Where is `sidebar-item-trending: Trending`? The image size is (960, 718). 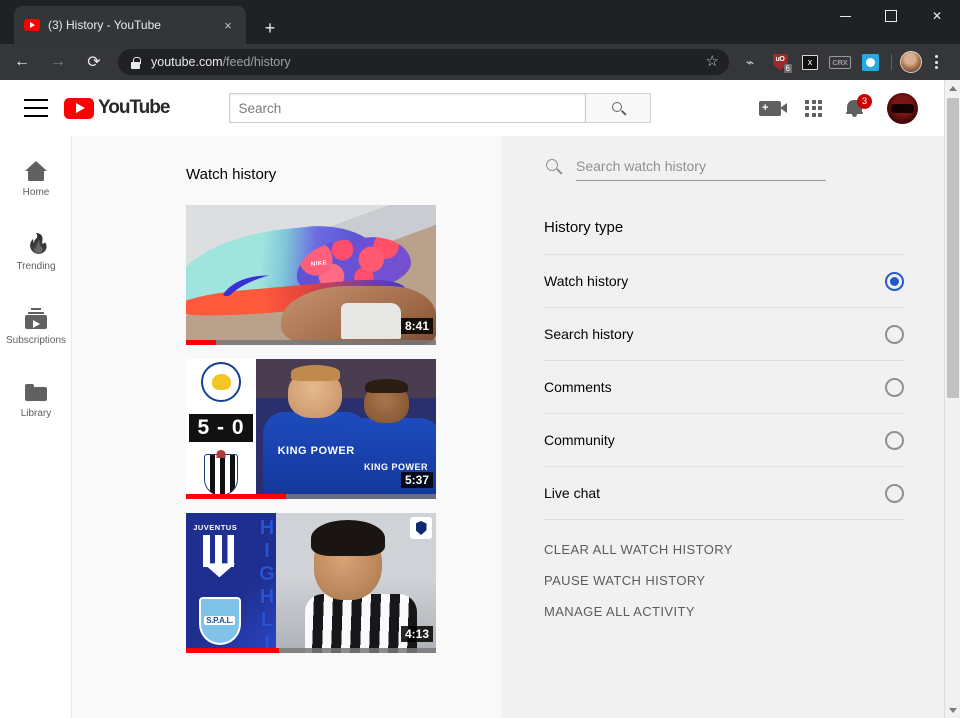
sidebar-item-trending: Trending is located at coordinates (36, 253).